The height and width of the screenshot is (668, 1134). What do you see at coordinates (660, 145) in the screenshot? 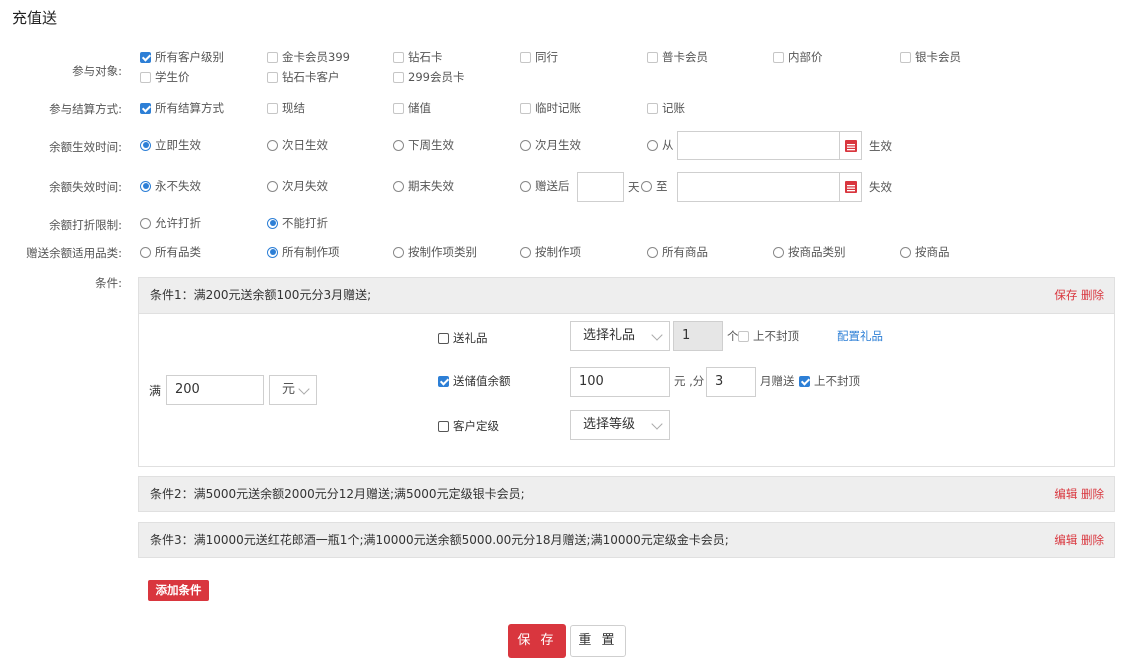
I see `effective-option-from: 从` at bounding box center [660, 145].